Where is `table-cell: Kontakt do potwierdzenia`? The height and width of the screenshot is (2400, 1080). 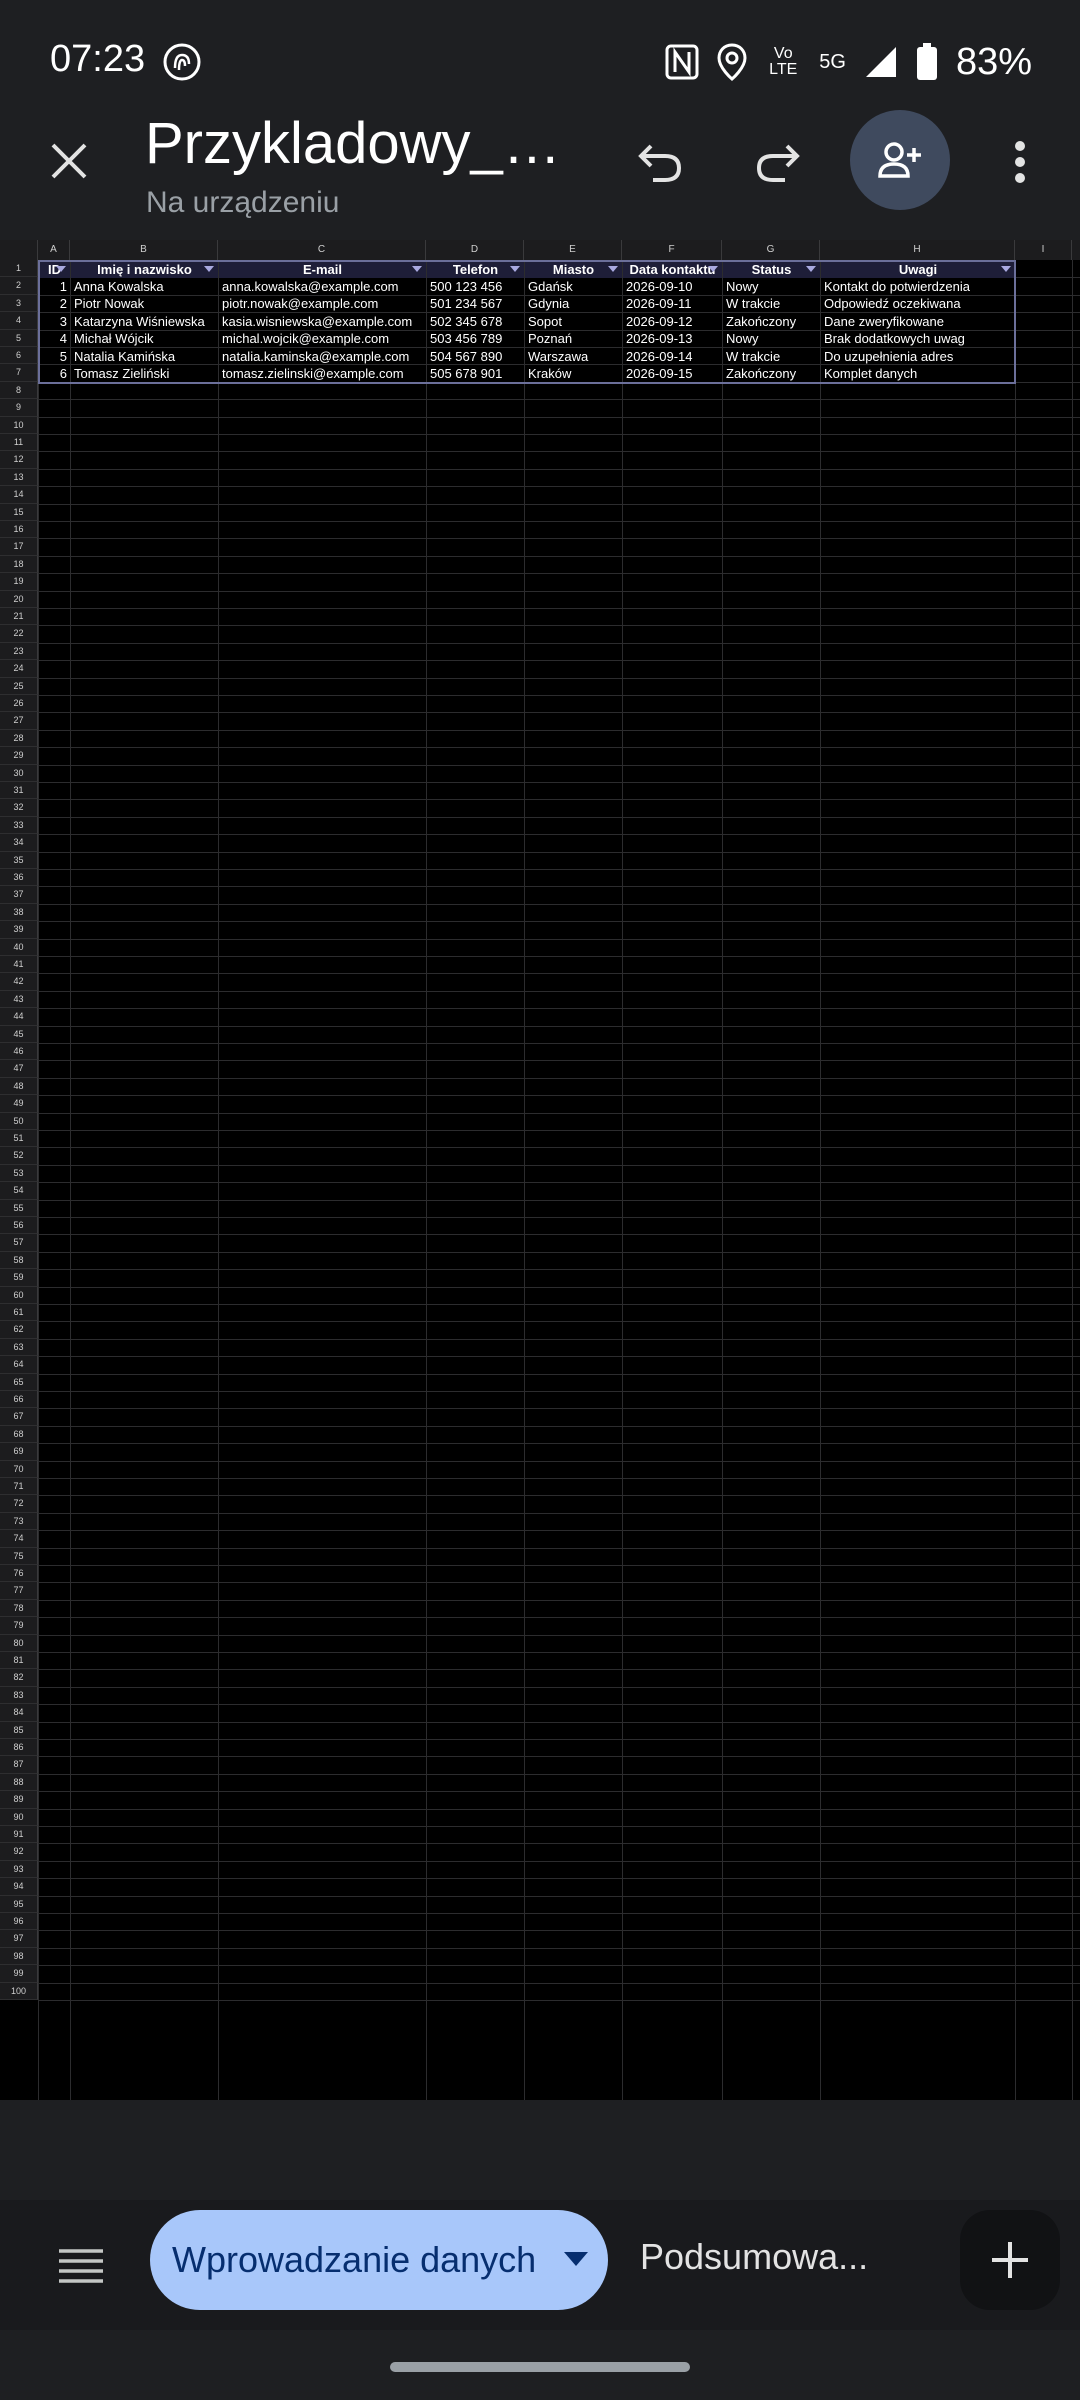 table-cell: Kontakt do potwierdzenia is located at coordinates (918, 286).